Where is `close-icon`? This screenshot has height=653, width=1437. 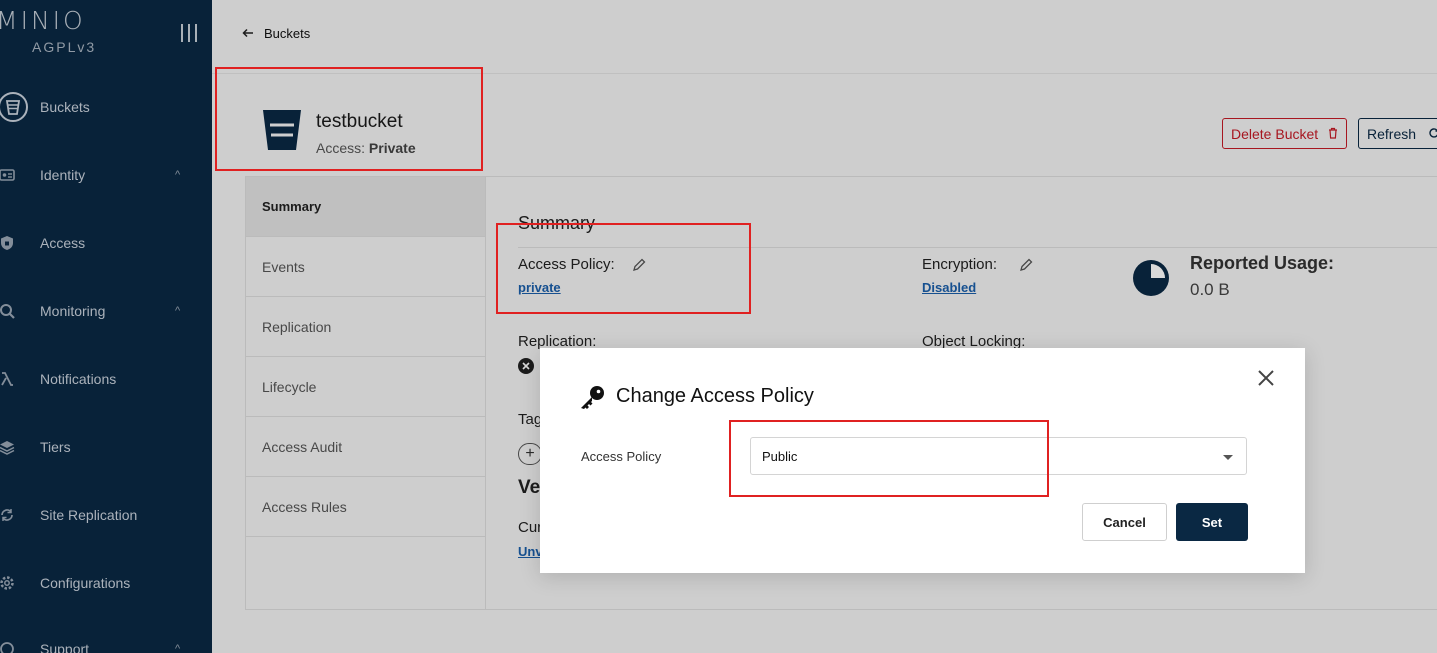
close-icon is located at coordinates (1266, 378).